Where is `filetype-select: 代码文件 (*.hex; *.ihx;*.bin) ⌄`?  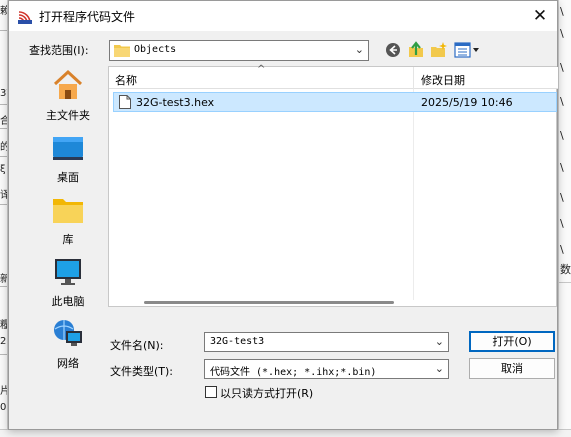
filetype-select: 代码文件 (*.hex; *.ihx;*.bin) ⌄ is located at coordinates (326, 369).